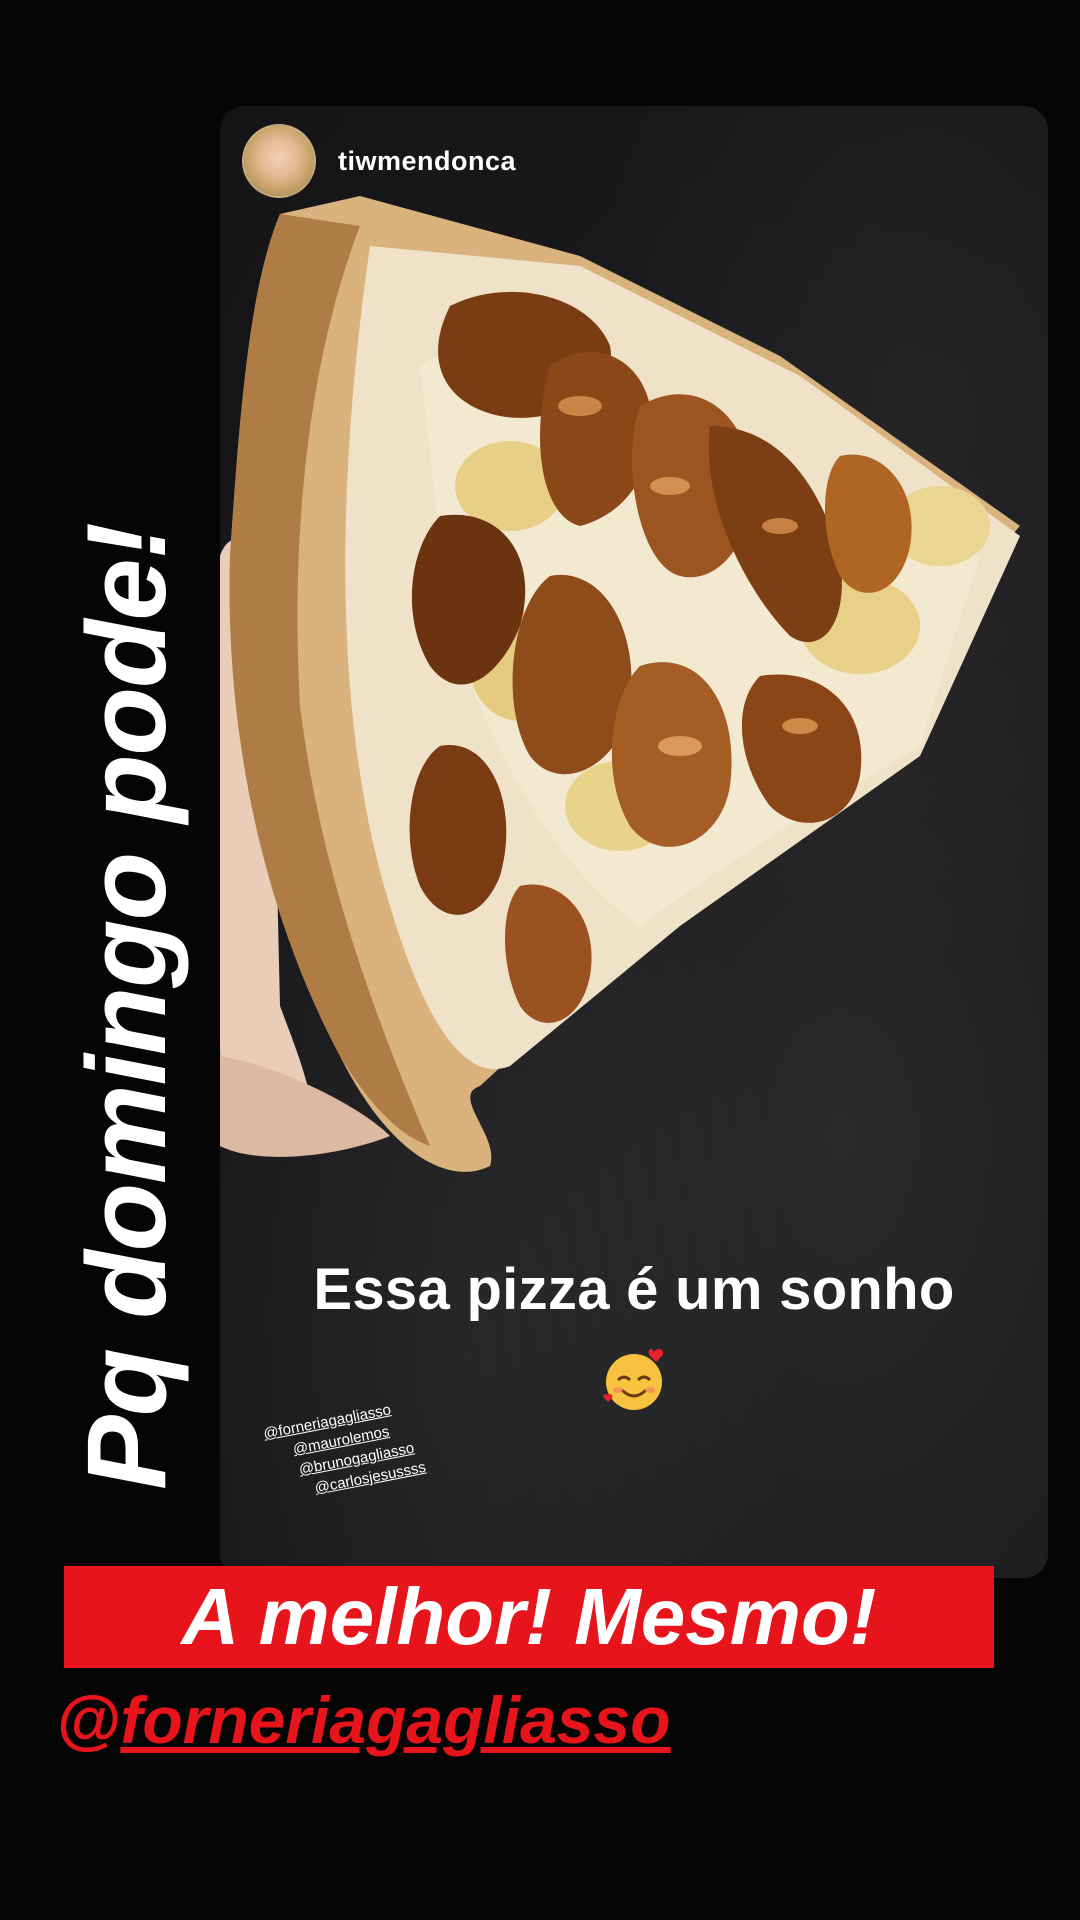 The width and height of the screenshot is (1080, 1920). What do you see at coordinates (634, 1289) in the screenshot?
I see `story-caption: Essa pizza é um sonho` at bounding box center [634, 1289].